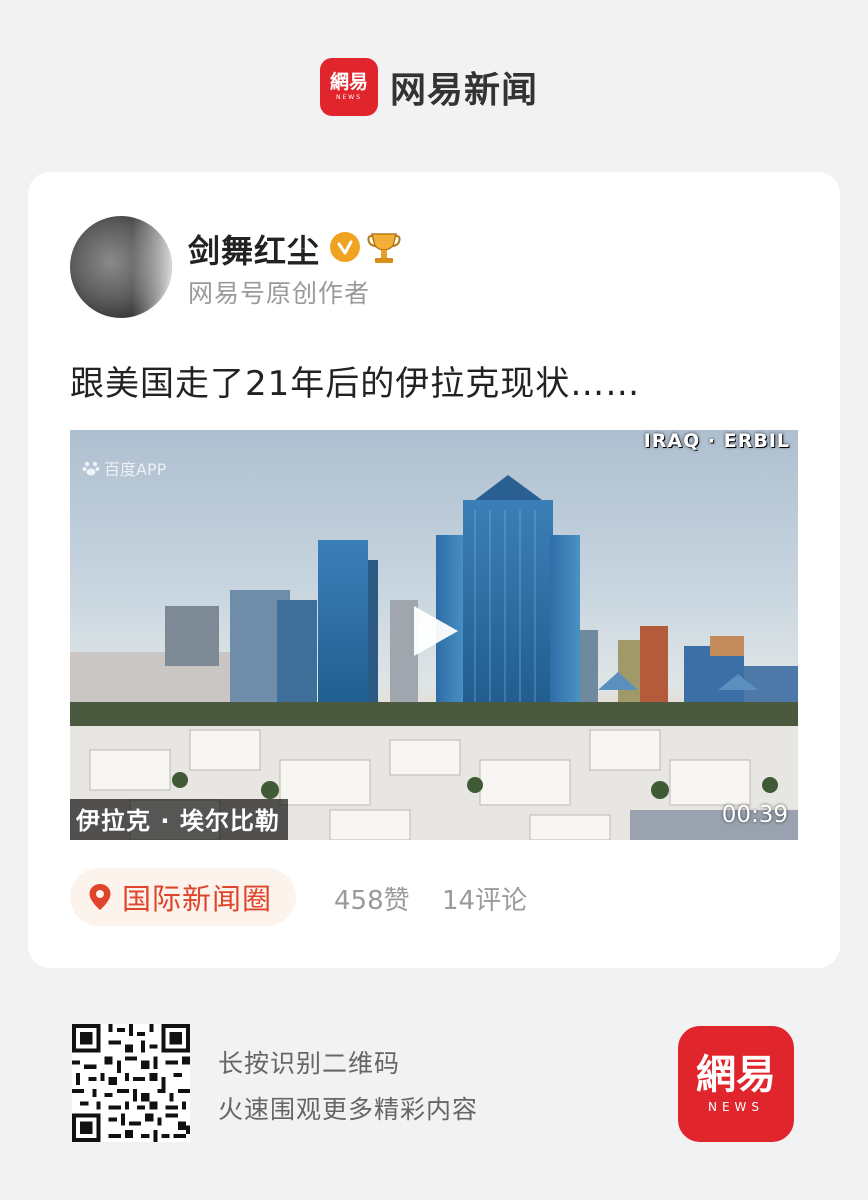  Describe the element at coordinates (135, 469) in the screenshot. I see `watermark-text: 百度APP` at that location.